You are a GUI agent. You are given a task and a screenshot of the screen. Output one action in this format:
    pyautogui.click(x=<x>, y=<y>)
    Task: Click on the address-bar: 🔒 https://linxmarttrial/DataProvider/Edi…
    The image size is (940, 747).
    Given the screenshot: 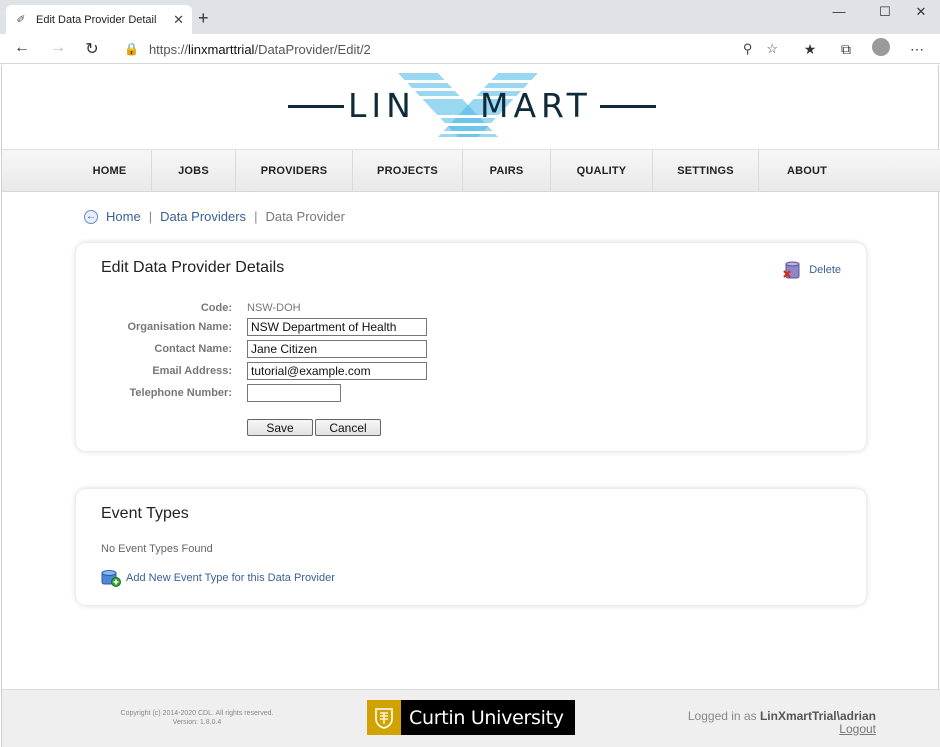 What is the action you would take?
    pyautogui.click(x=451, y=49)
    